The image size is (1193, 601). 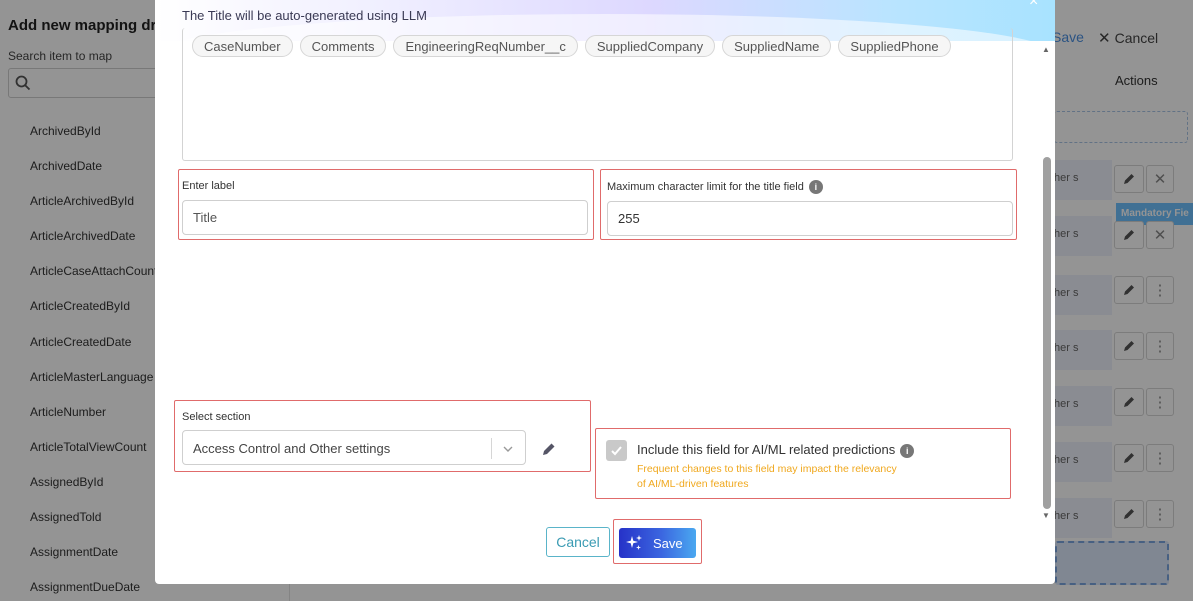 I want to click on scroll-up-arrow-icon: ▲, so click(x=1046, y=49).